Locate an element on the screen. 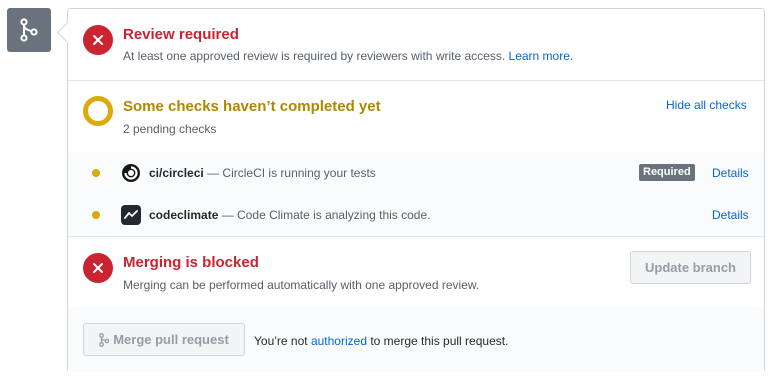 Image resolution: width=773 pixels, height=378 pixels. check-name: codeclimate is located at coordinates (184, 215).